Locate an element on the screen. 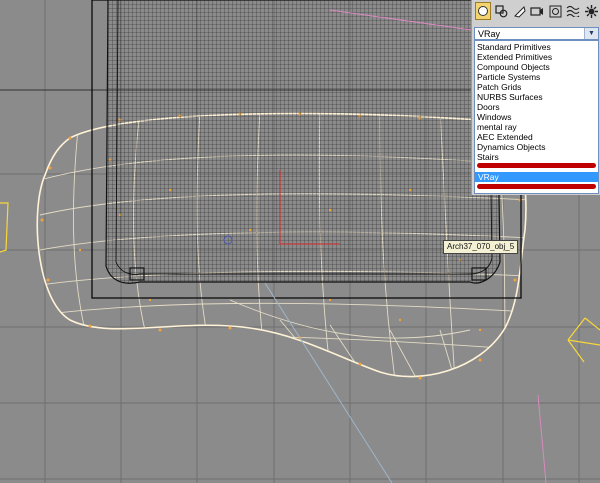  object-type-dropdown: VRay ▼ is located at coordinates (536, 33).